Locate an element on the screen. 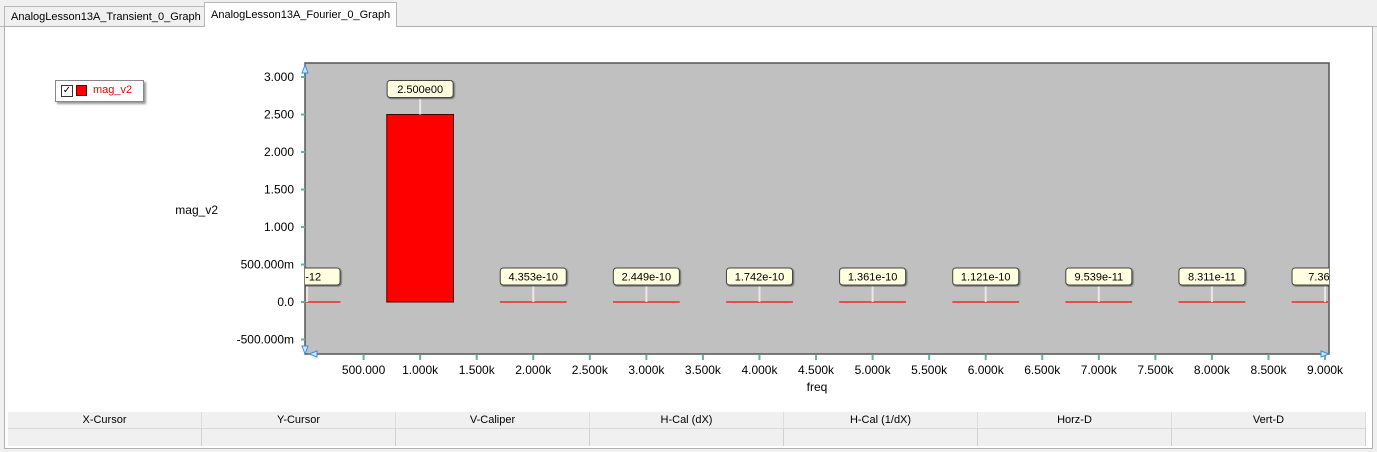 The image size is (1377, 452). x-tick-label: 3.000k is located at coordinates (646, 370).